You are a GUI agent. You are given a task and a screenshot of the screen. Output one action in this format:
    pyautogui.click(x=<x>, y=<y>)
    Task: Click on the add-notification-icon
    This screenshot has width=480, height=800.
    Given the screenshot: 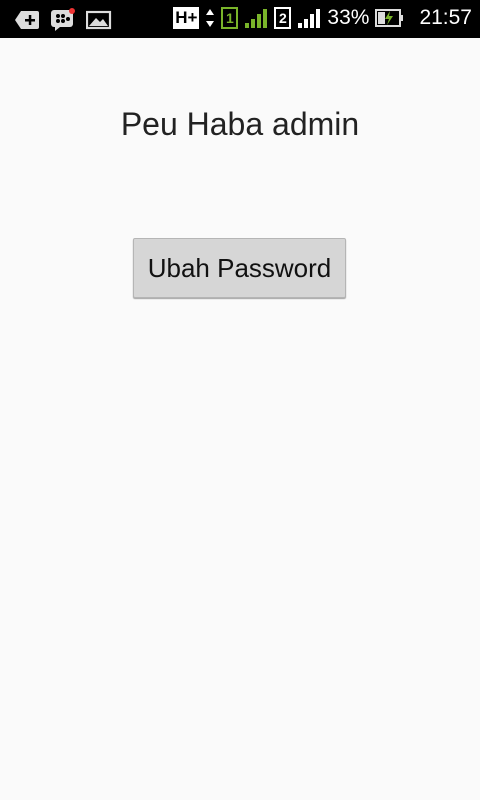 What is the action you would take?
    pyautogui.click(x=27, y=20)
    